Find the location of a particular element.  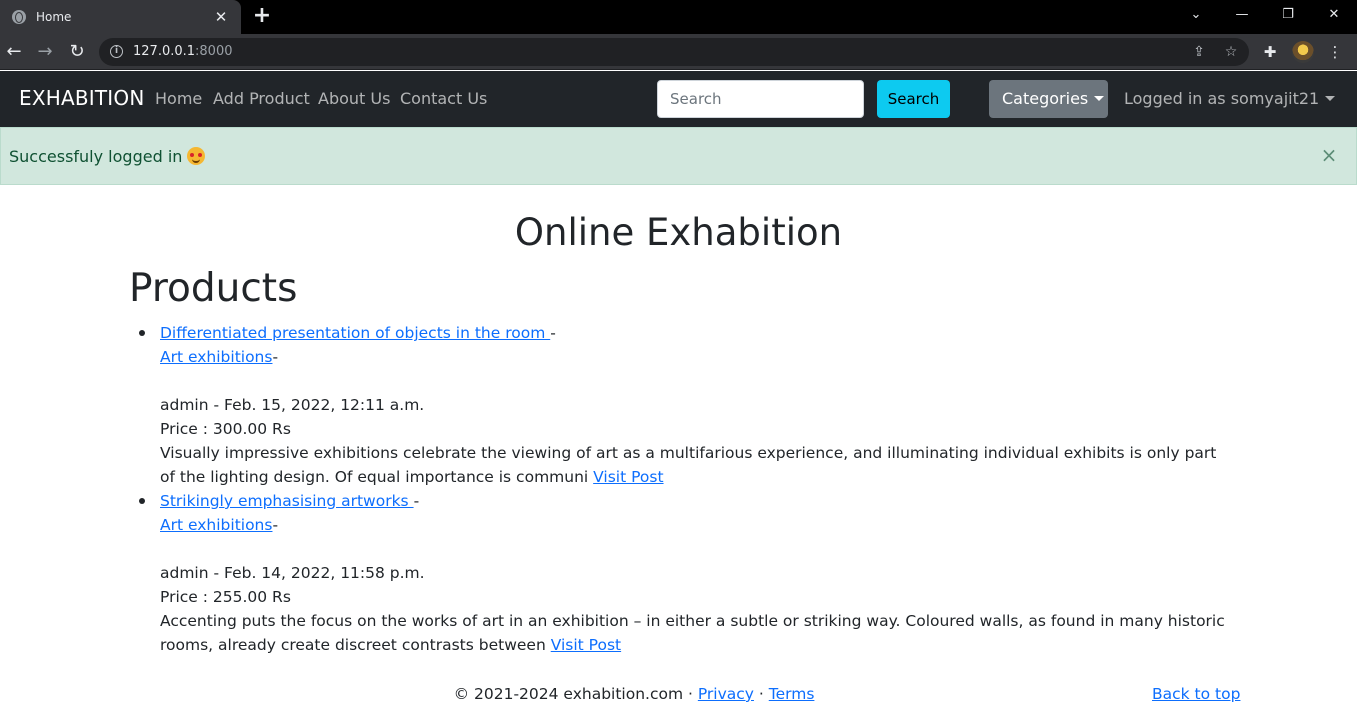

new-tab-icon: + is located at coordinates (262, 16).